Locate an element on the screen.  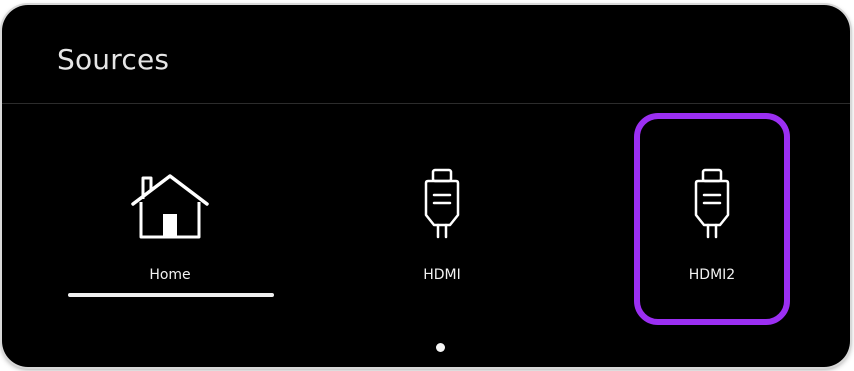
source-tile-hdmi: HDMI is located at coordinates (442, 220).